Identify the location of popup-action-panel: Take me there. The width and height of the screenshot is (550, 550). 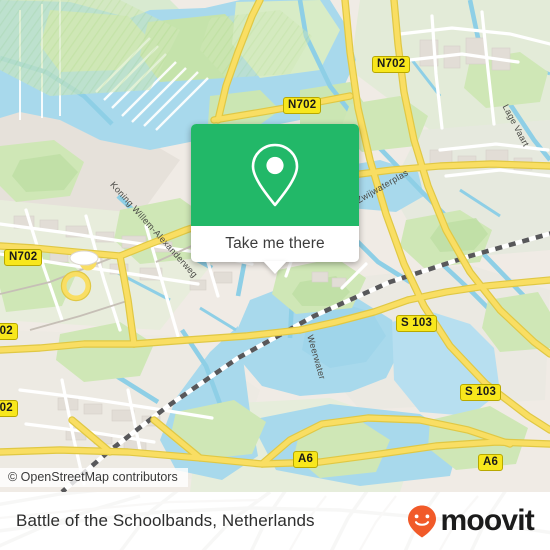
(275, 244).